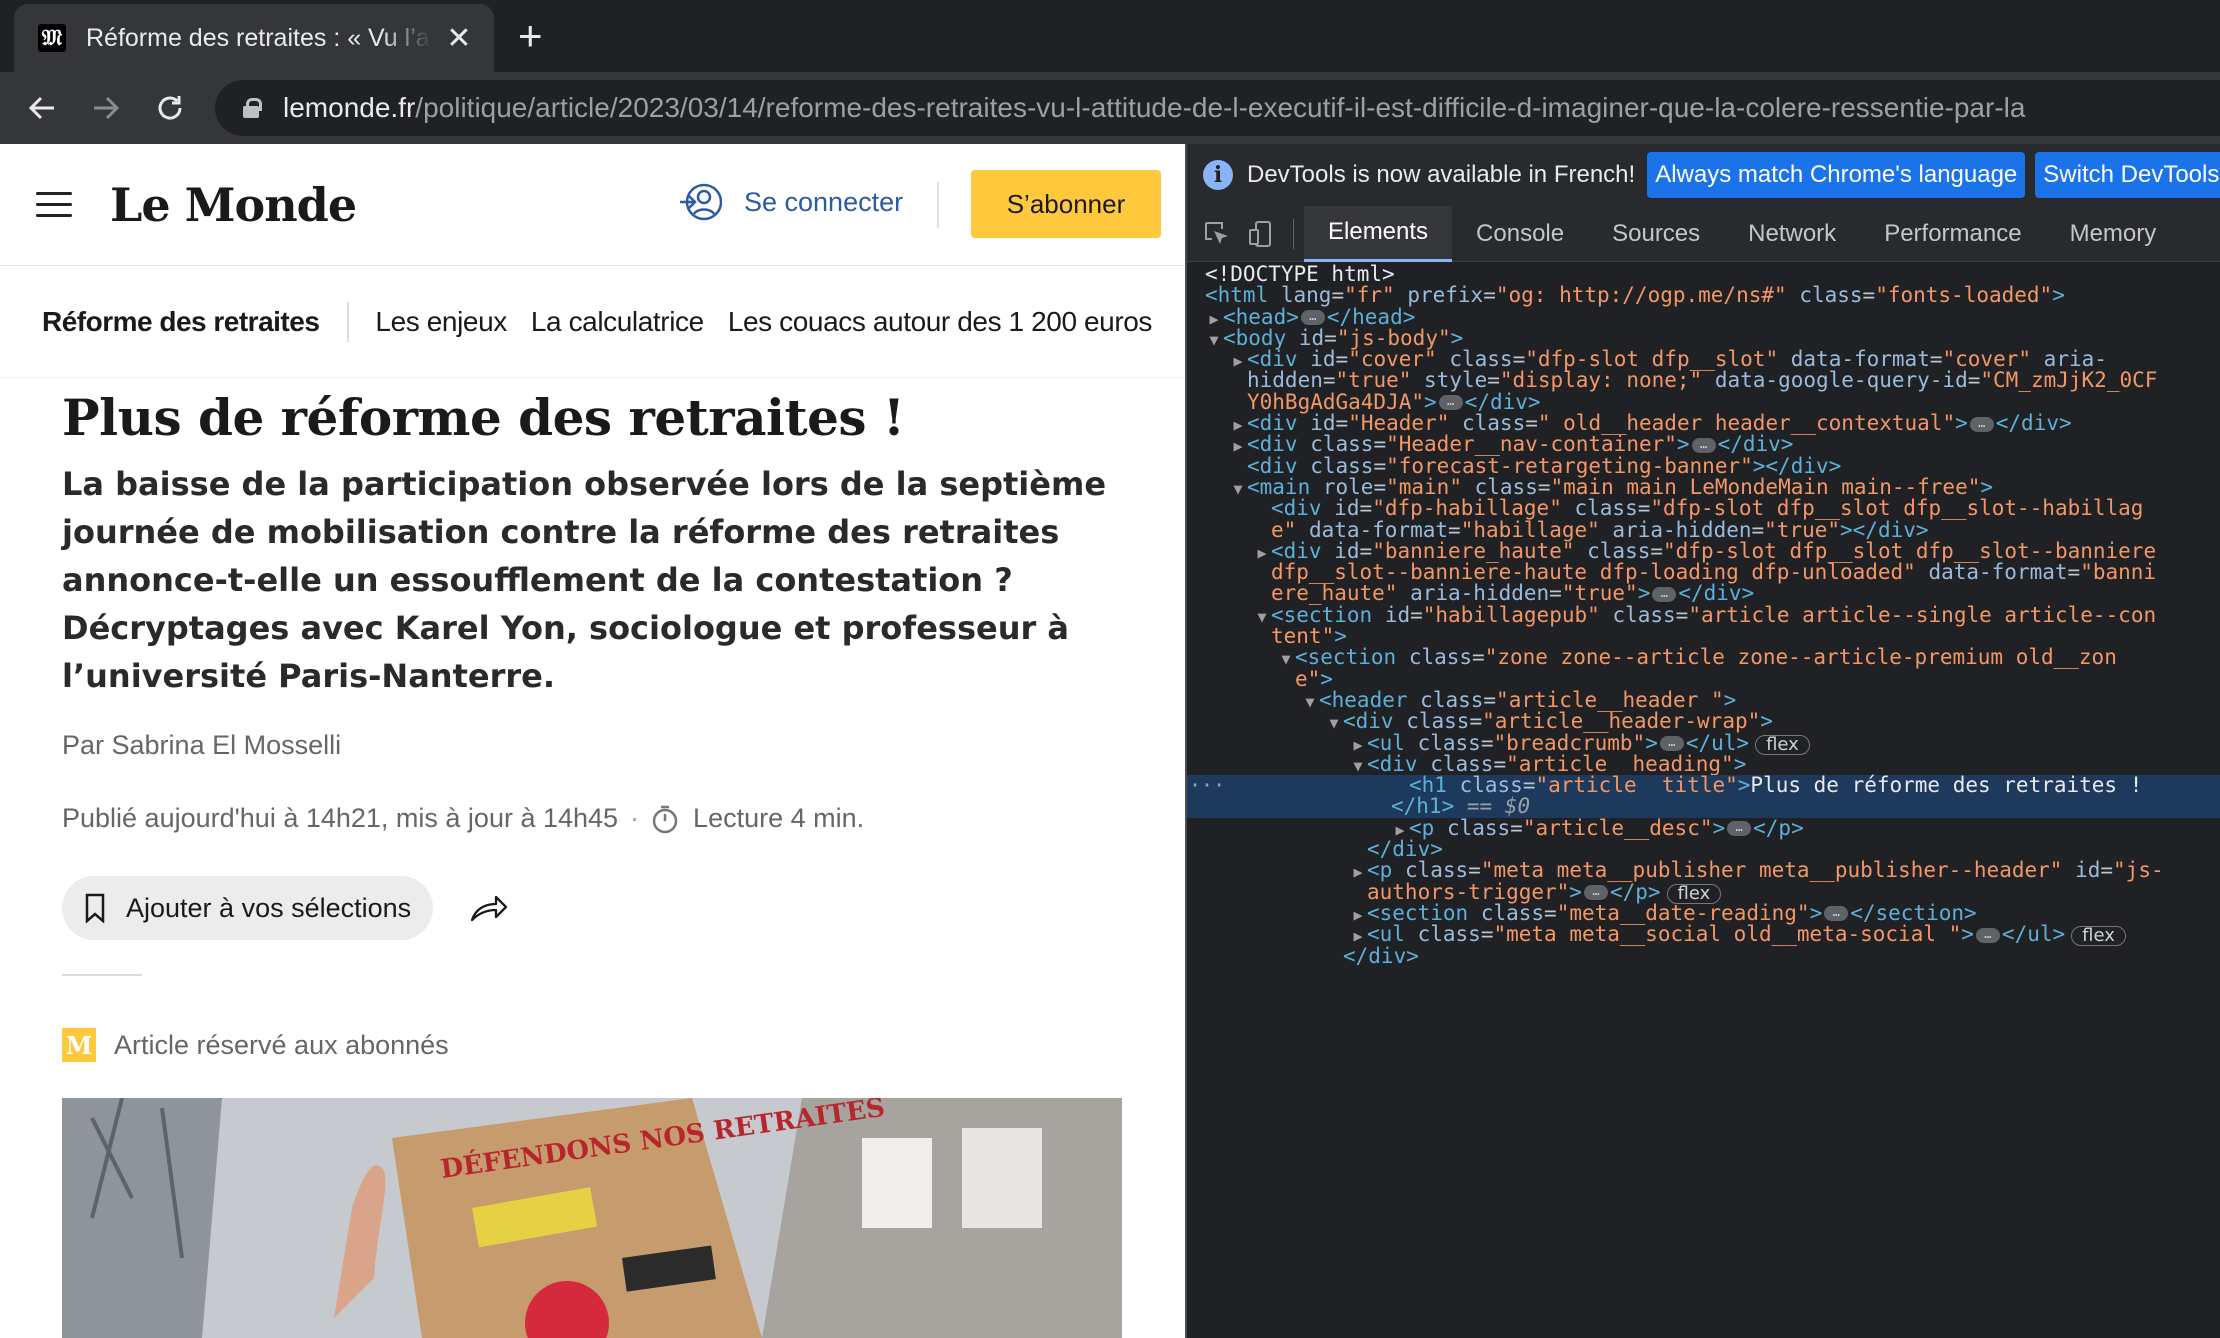 The image size is (2220, 1338). I want to click on premium-label: Article réservé aux abonnés, so click(281, 1044).